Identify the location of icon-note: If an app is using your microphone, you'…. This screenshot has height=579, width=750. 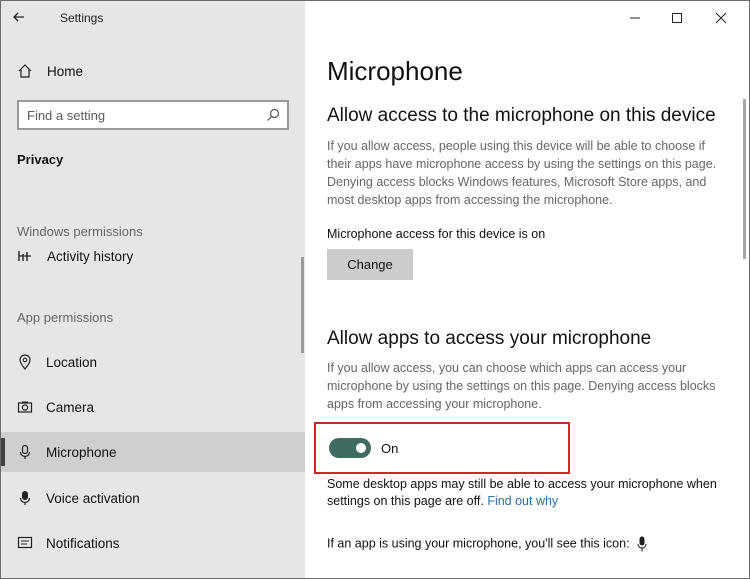
(487, 544).